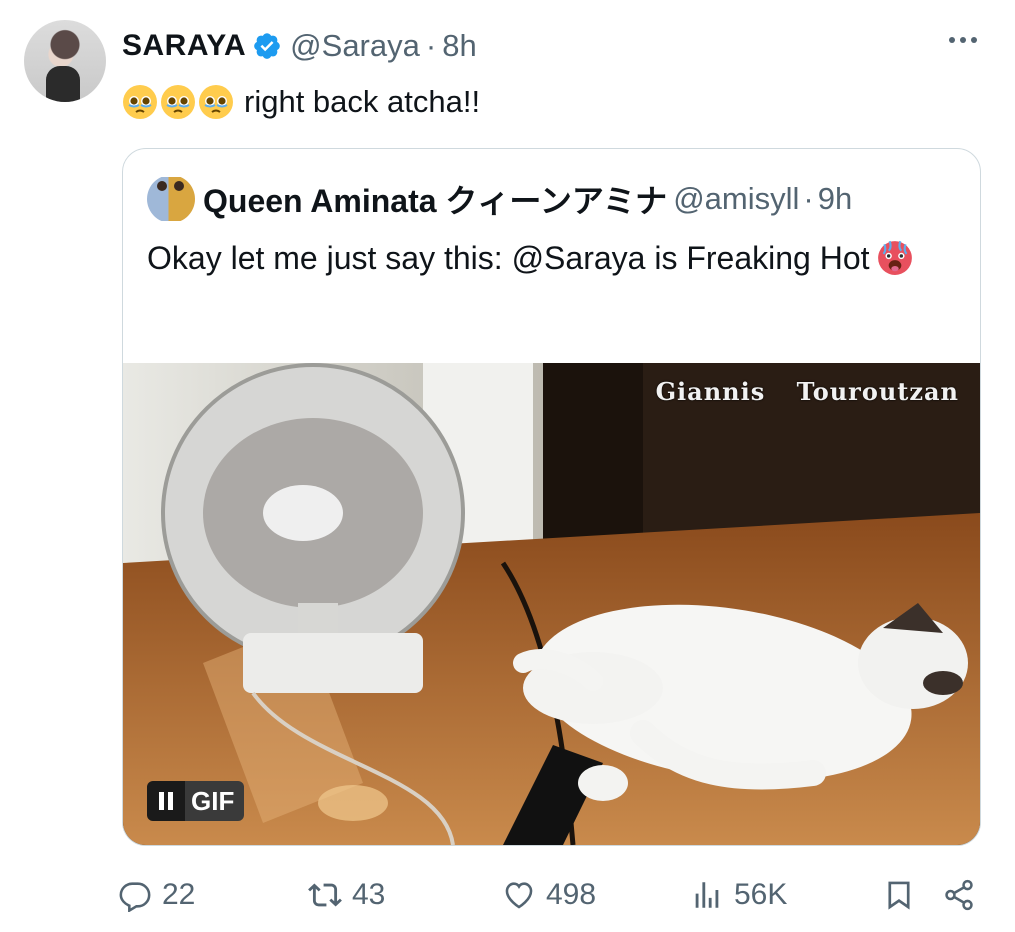  What do you see at coordinates (171, 199) in the screenshot?
I see `quoted-author-avatar` at bounding box center [171, 199].